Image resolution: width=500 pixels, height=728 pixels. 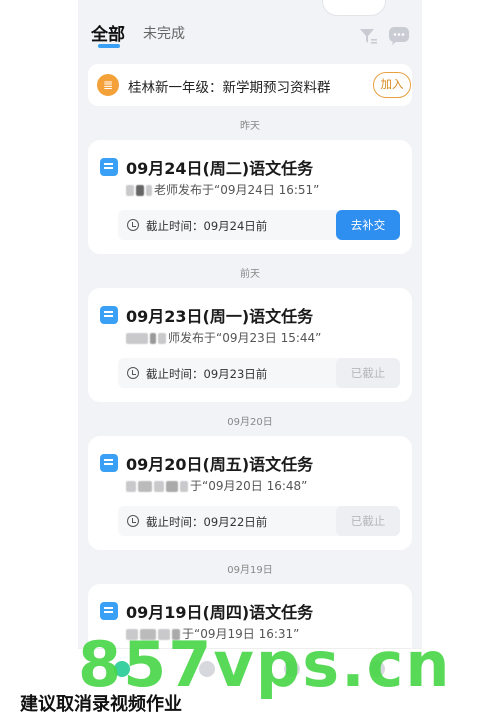 I want to click on join-button: 加入, so click(x=392, y=85).